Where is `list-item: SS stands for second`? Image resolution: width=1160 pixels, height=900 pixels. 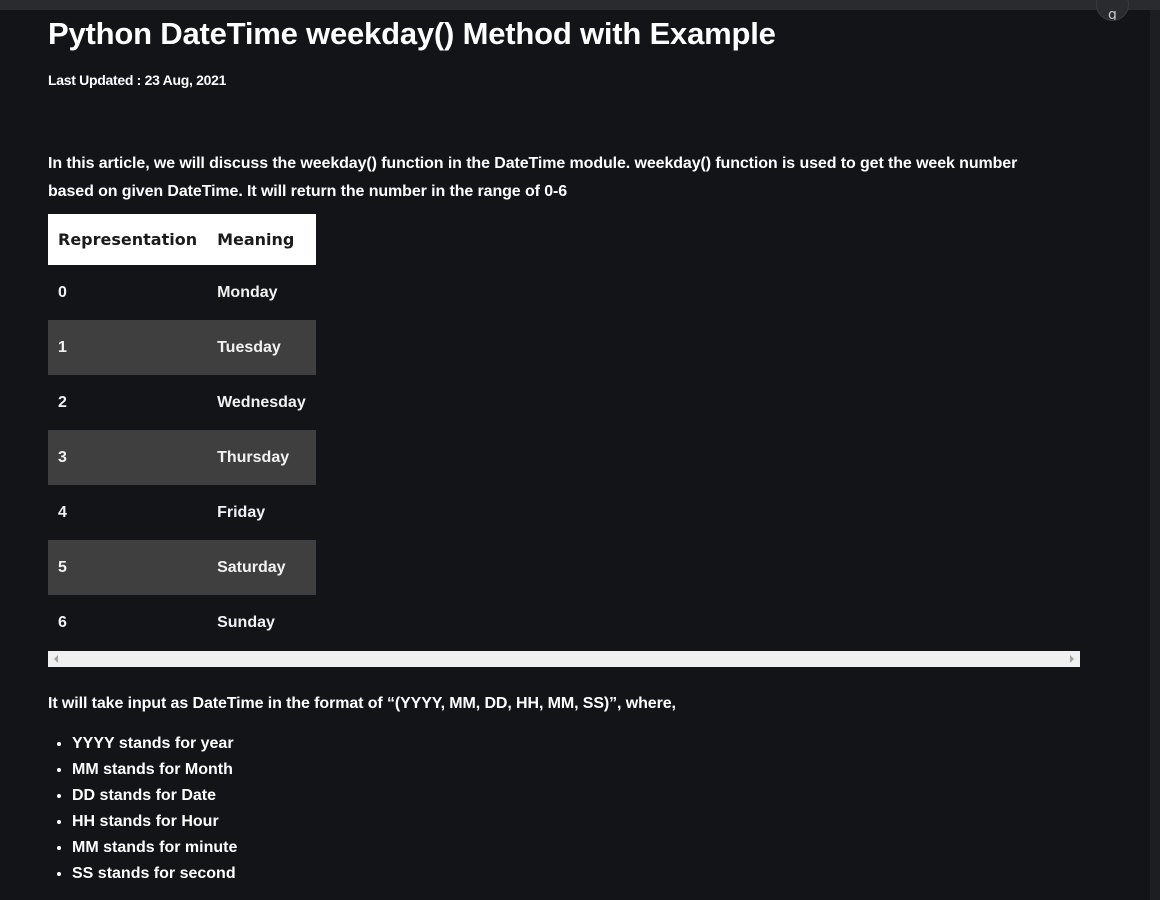
list-item: SS stands for second is located at coordinates (154, 874).